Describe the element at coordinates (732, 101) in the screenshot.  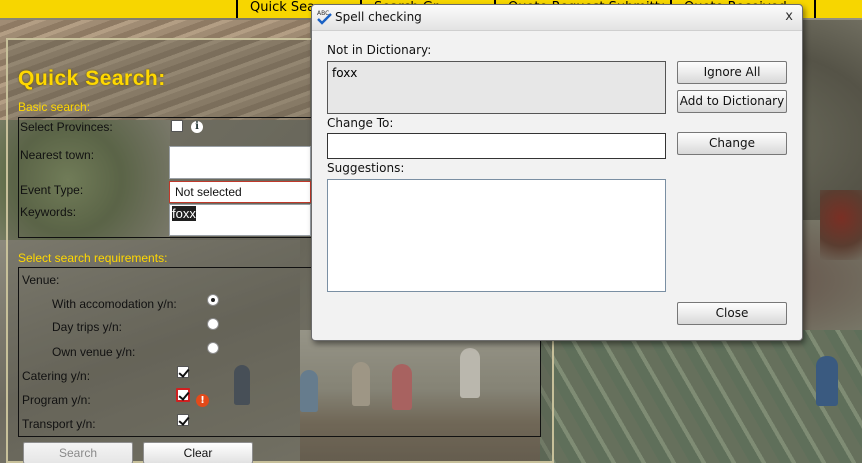
I see `add-to-dictionary-button: Add to Dictionary` at that location.